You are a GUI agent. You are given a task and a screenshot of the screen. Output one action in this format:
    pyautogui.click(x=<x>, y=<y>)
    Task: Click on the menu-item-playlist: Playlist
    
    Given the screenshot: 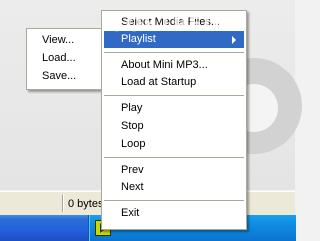 What is the action you would take?
    pyautogui.click(x=174, y=39)
    